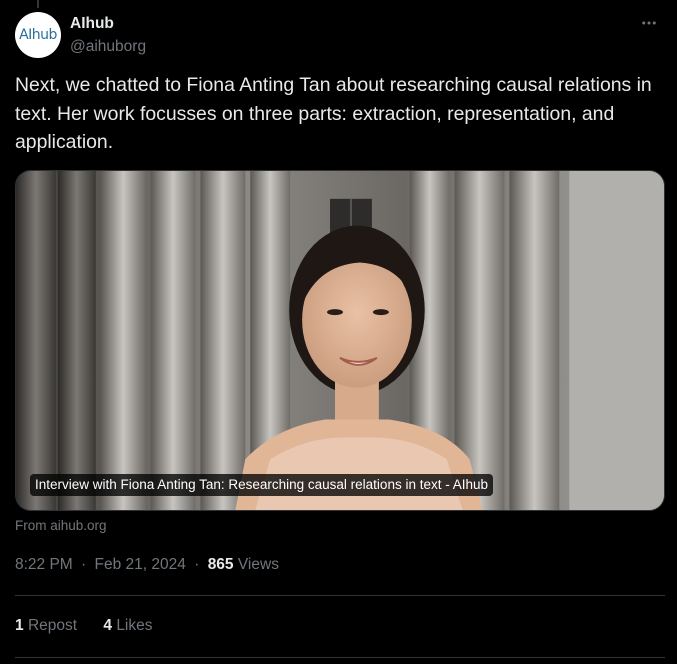 Image resolution: width=677 pixels, height=664 pixels. What do you see at coordinates (108, 47) in the screenshot?
I see `author-handle: @aihuborg` at bounding box center [108, 47].